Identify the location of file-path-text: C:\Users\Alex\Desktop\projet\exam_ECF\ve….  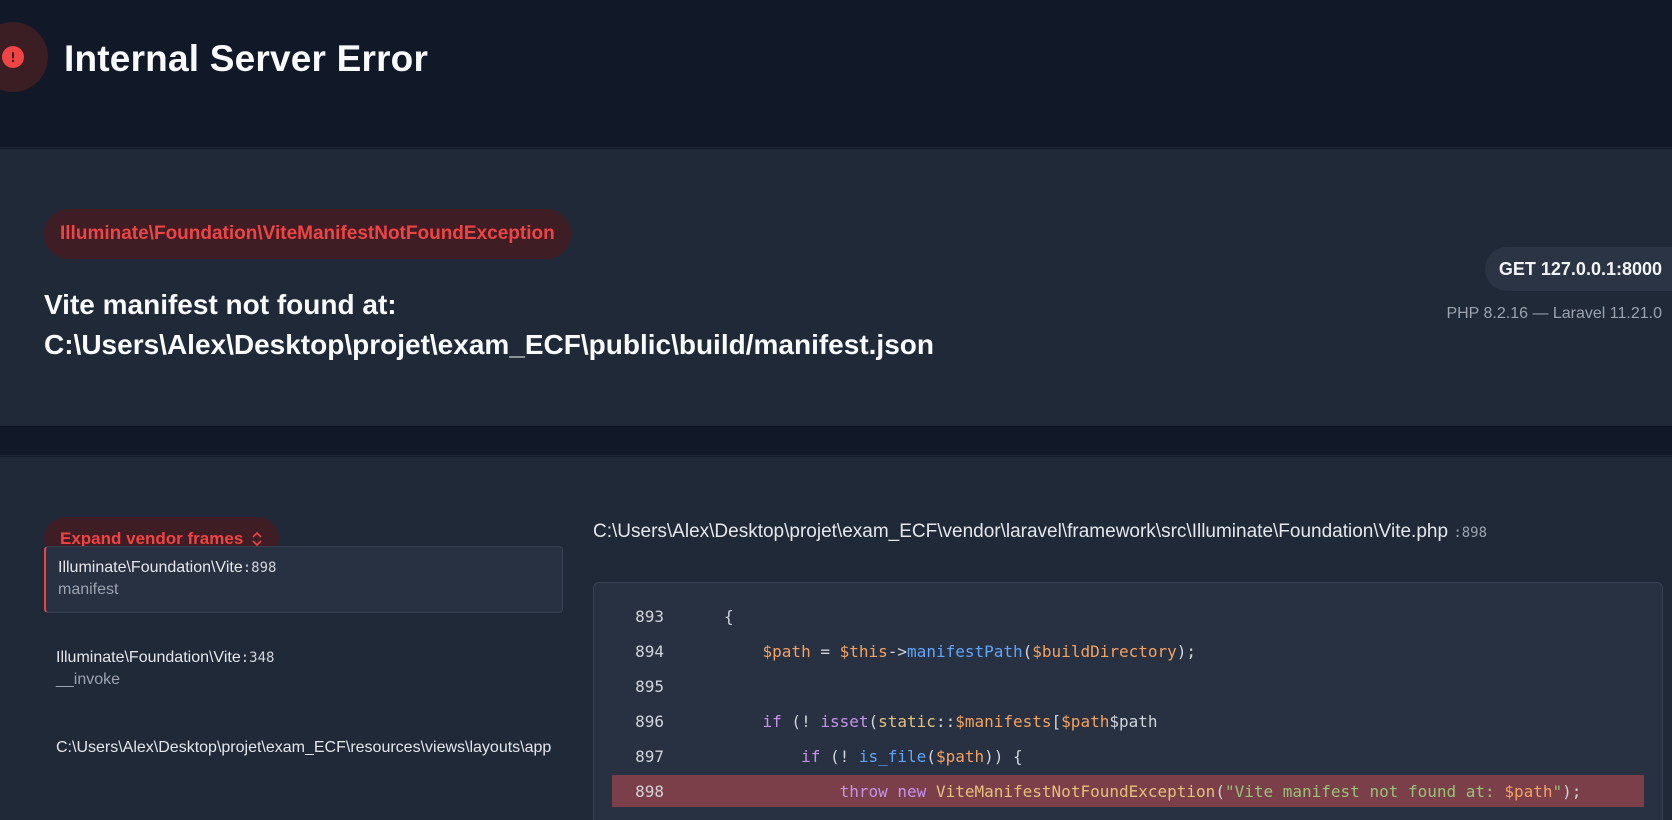
(1021, 531).